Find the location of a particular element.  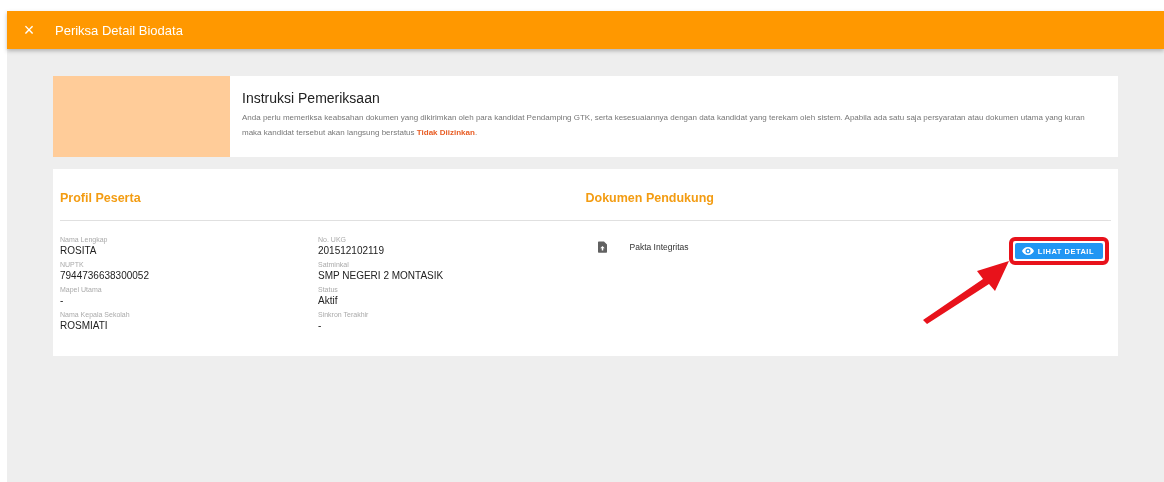

field-value: Aktif is located at coordinates (328, 300).